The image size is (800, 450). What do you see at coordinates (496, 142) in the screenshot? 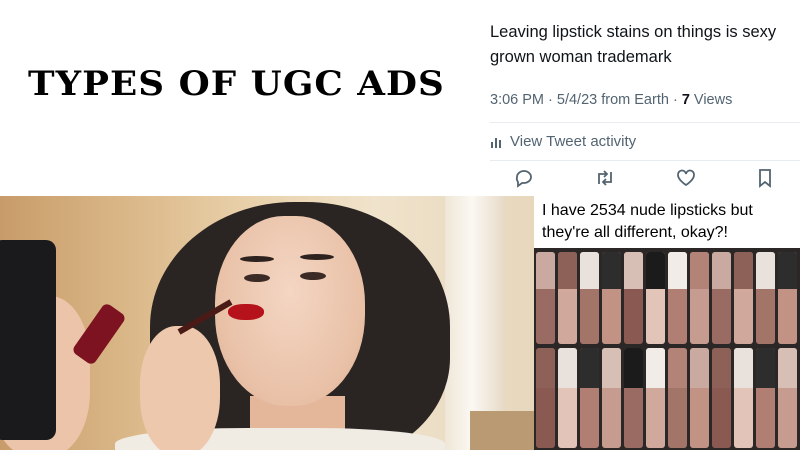
I see `analytics-icon` at bounding box center [496, 142].